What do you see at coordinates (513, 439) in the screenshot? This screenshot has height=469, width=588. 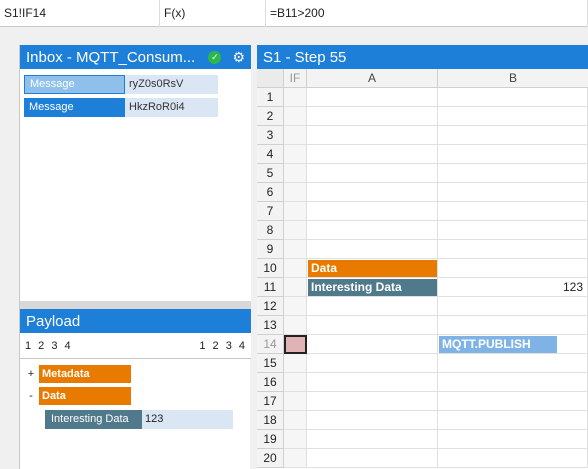 I see `cell-b19` at bounding box center [513, 439].